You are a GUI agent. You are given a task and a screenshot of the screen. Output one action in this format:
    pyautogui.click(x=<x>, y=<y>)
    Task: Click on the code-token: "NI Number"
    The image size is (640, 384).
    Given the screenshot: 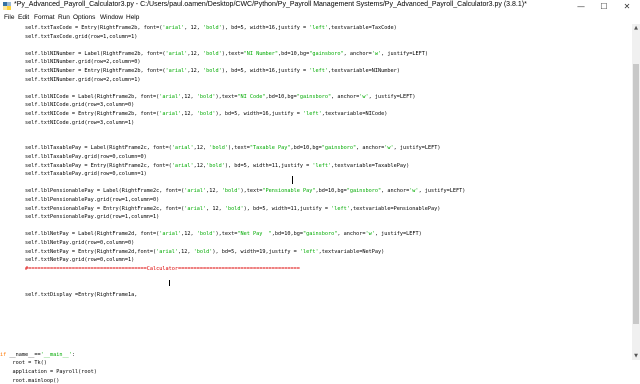 What is the action you would take?
    pyautogui.click(x=261, y=53)
    